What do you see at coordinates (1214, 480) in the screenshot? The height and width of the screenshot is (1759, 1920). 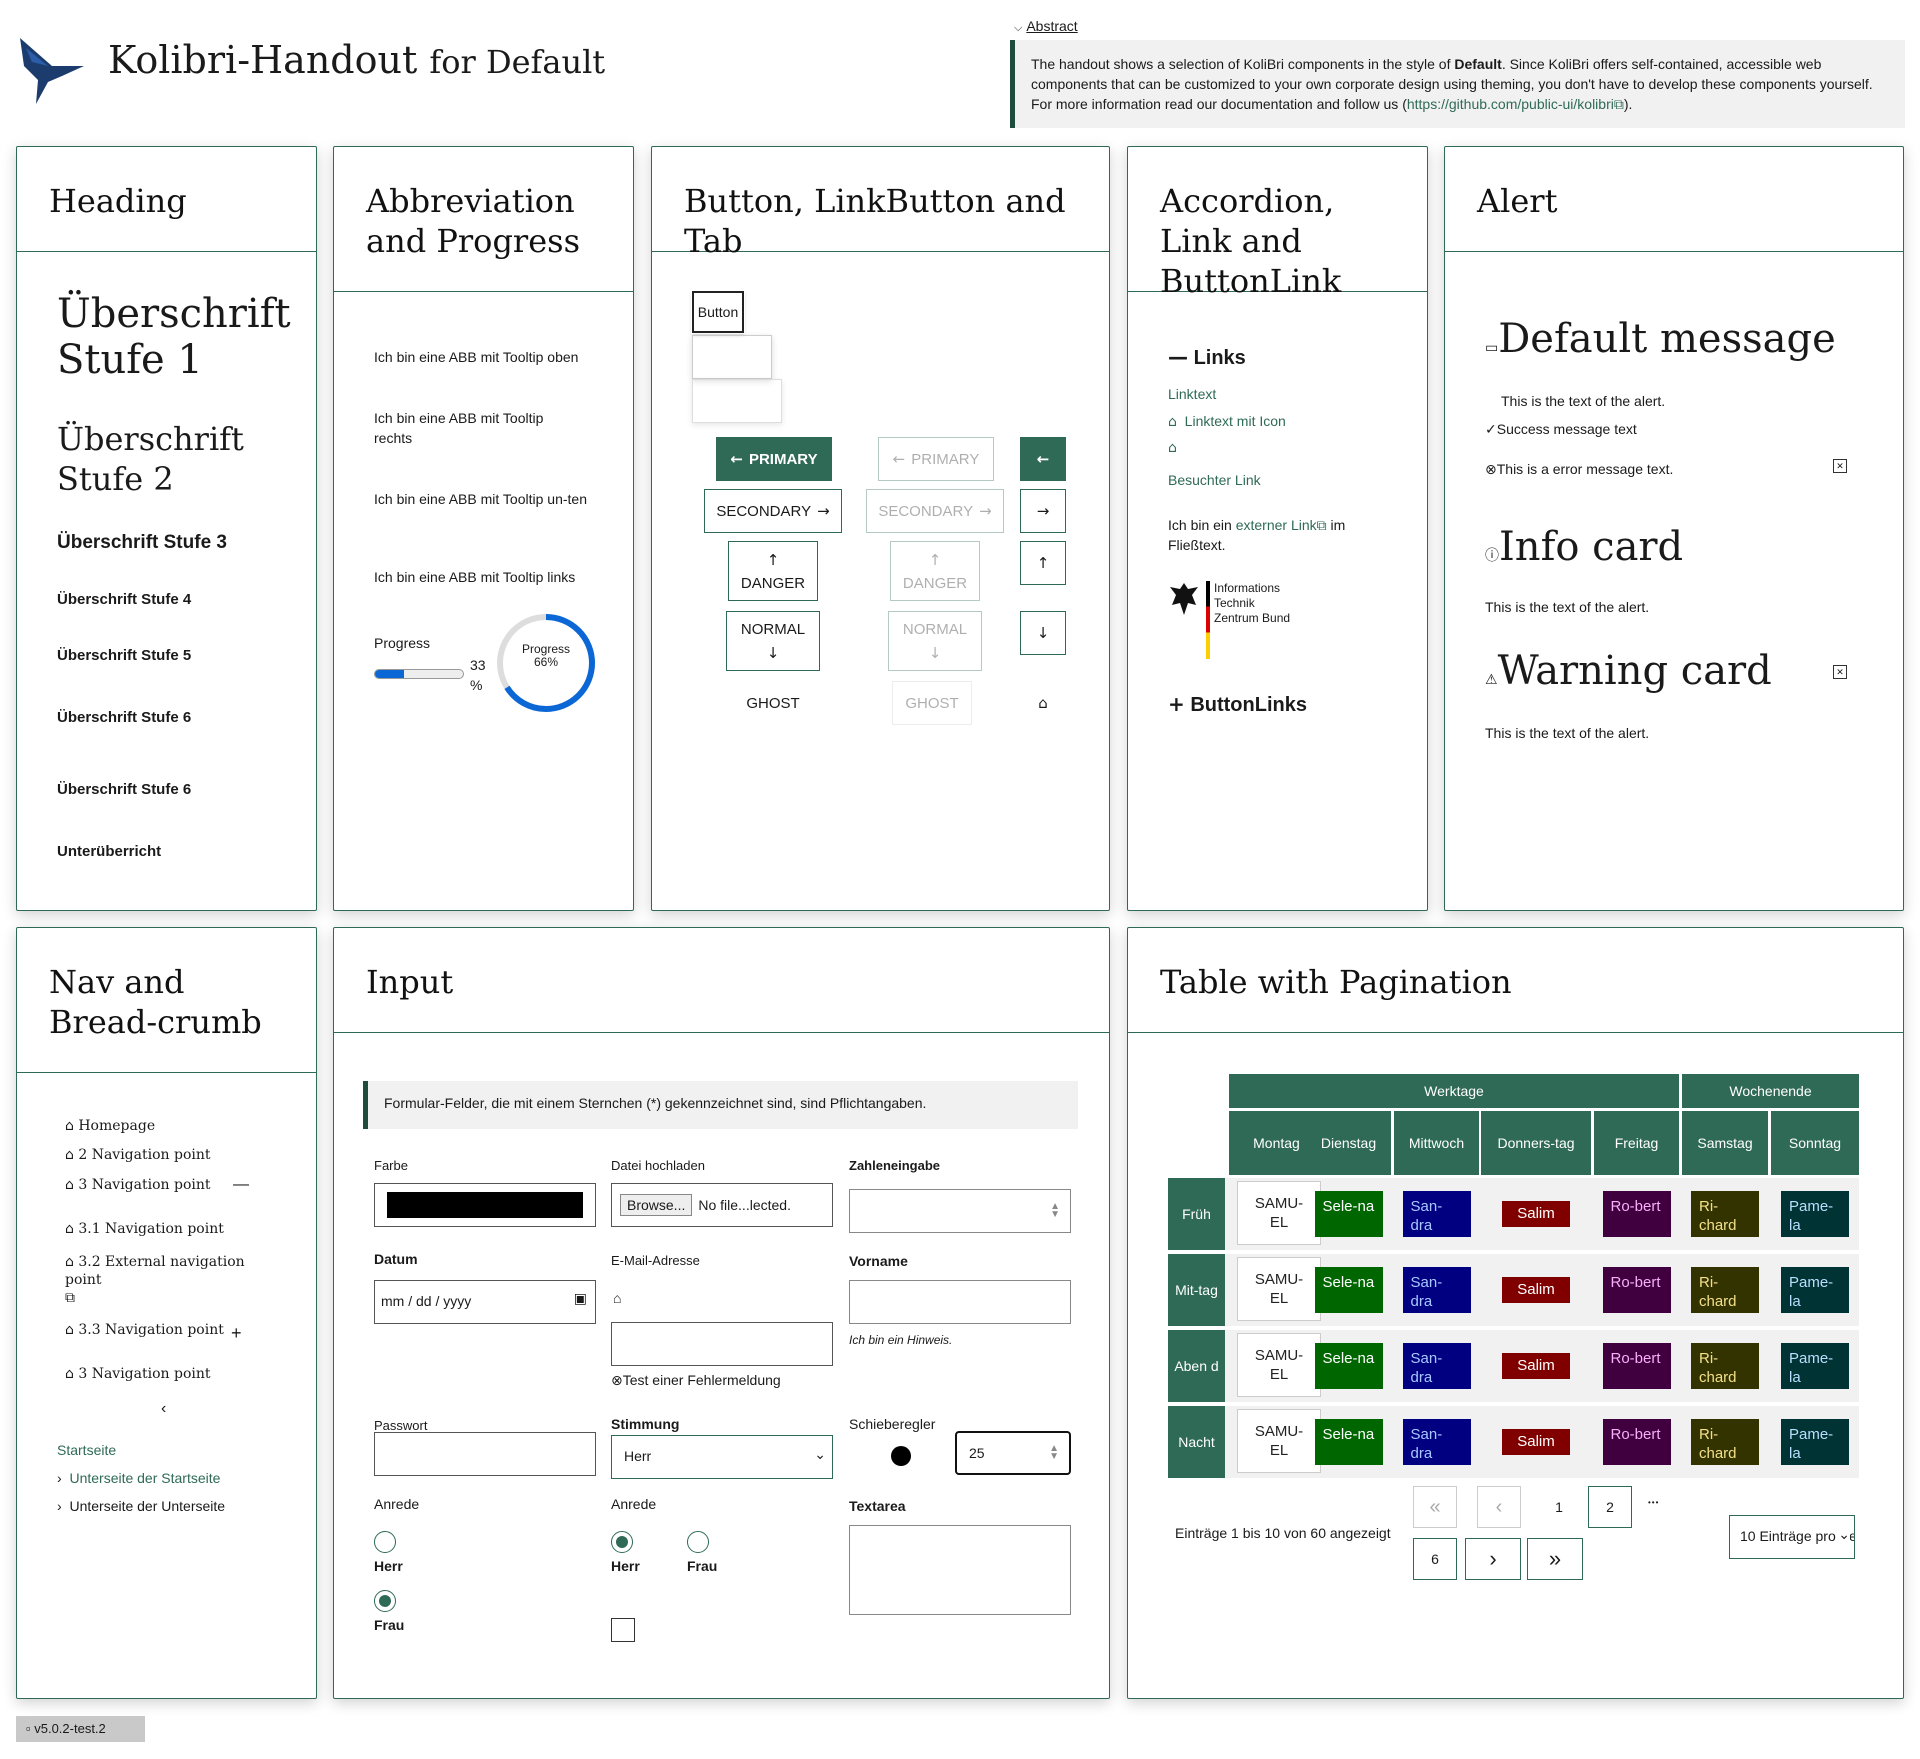 I see `visited-link: Besuchter Link` at bounding box center [1214, 480].